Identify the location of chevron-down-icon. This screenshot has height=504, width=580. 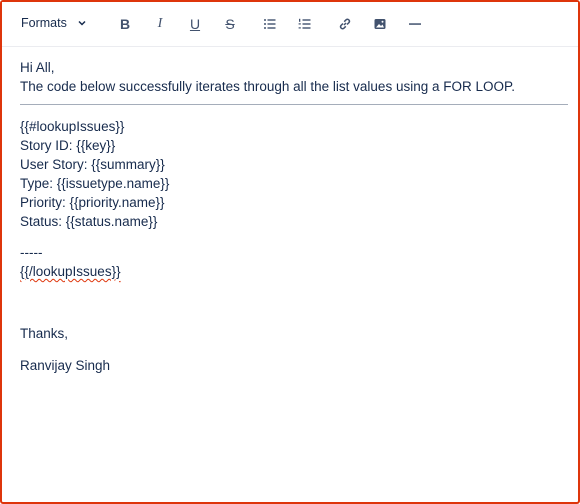
(82, 23).